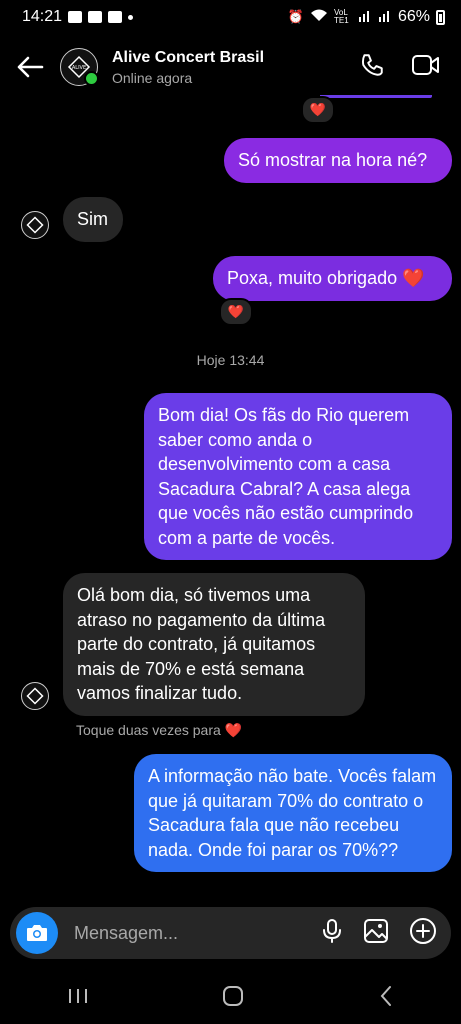 This screenshot has width=461, height=1024. I want to click on message-reaction: ❤️, so click(236, 312).